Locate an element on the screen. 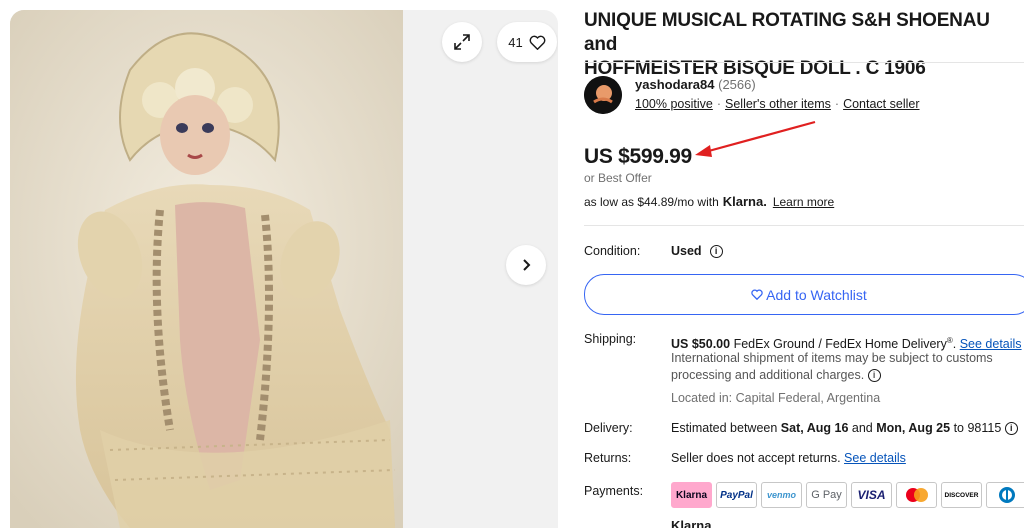 The width and height of the screenshot is (1024, 528). chevron-right-icon is located at coordinates (527, 265).